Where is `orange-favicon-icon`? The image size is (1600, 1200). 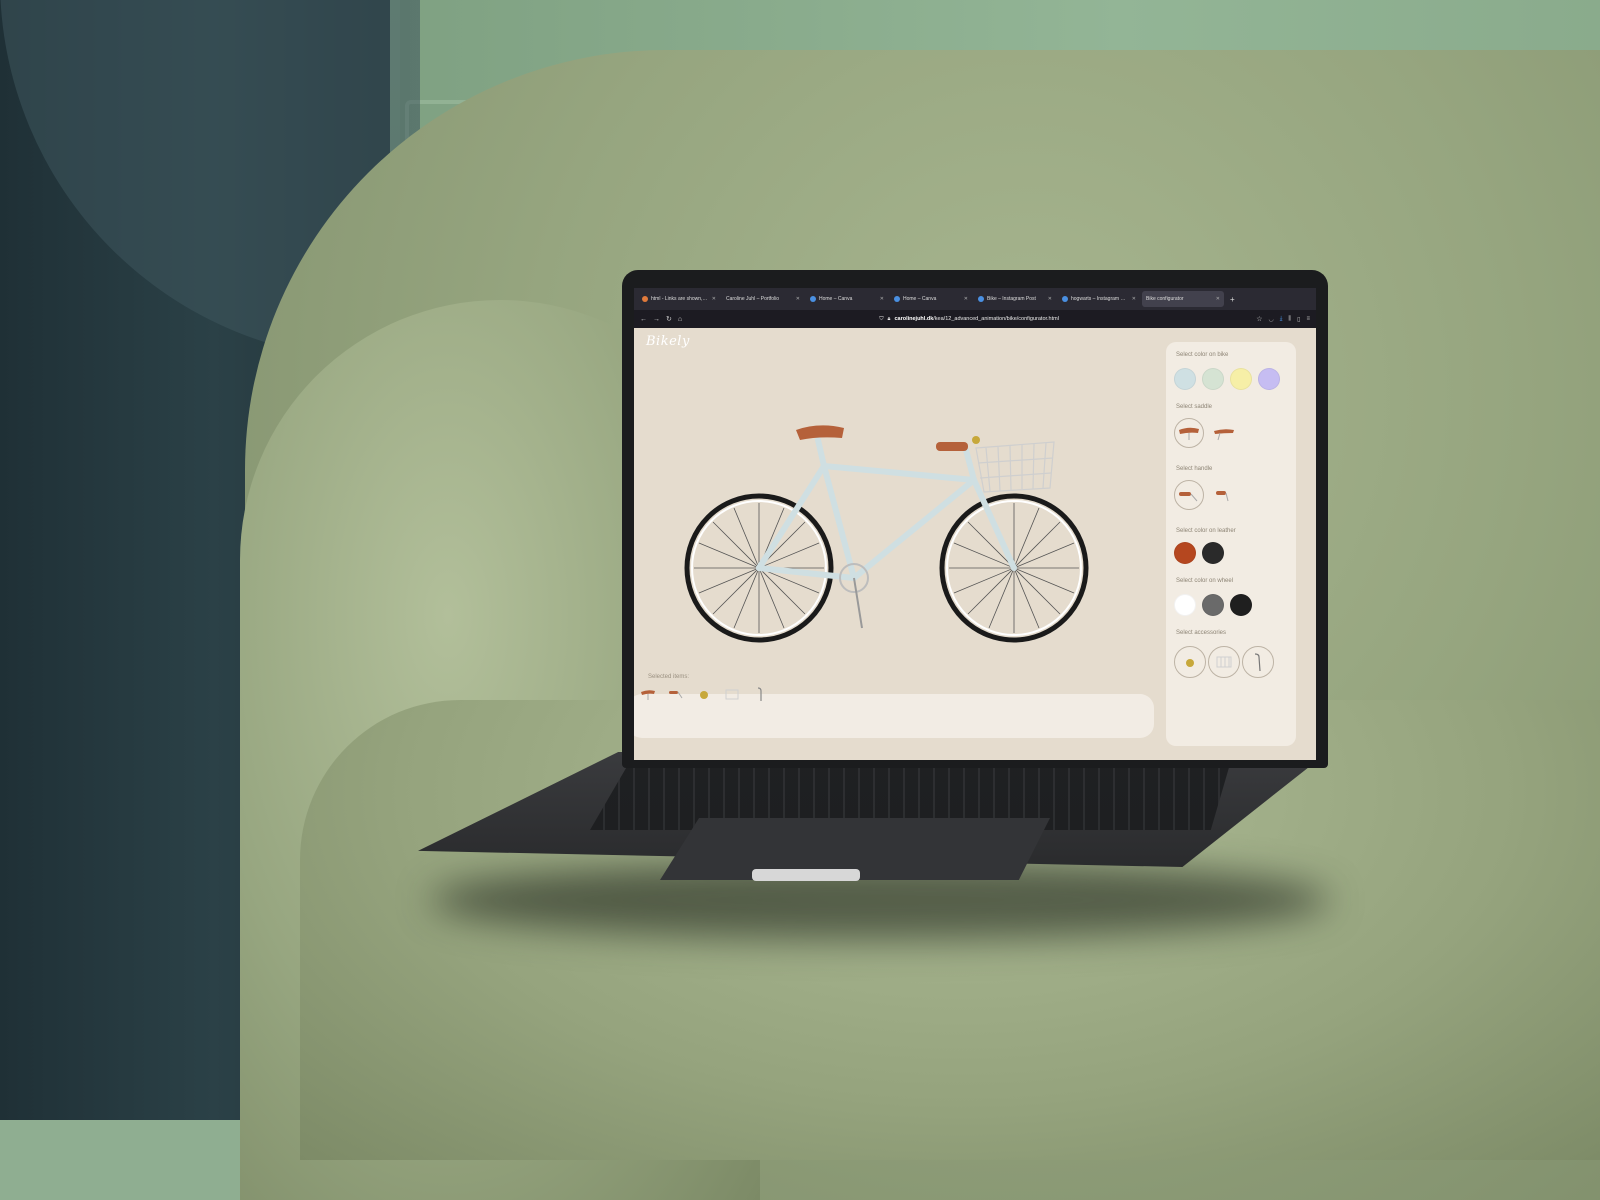
orange-favicon-icon is located at coordinates (645, 299).